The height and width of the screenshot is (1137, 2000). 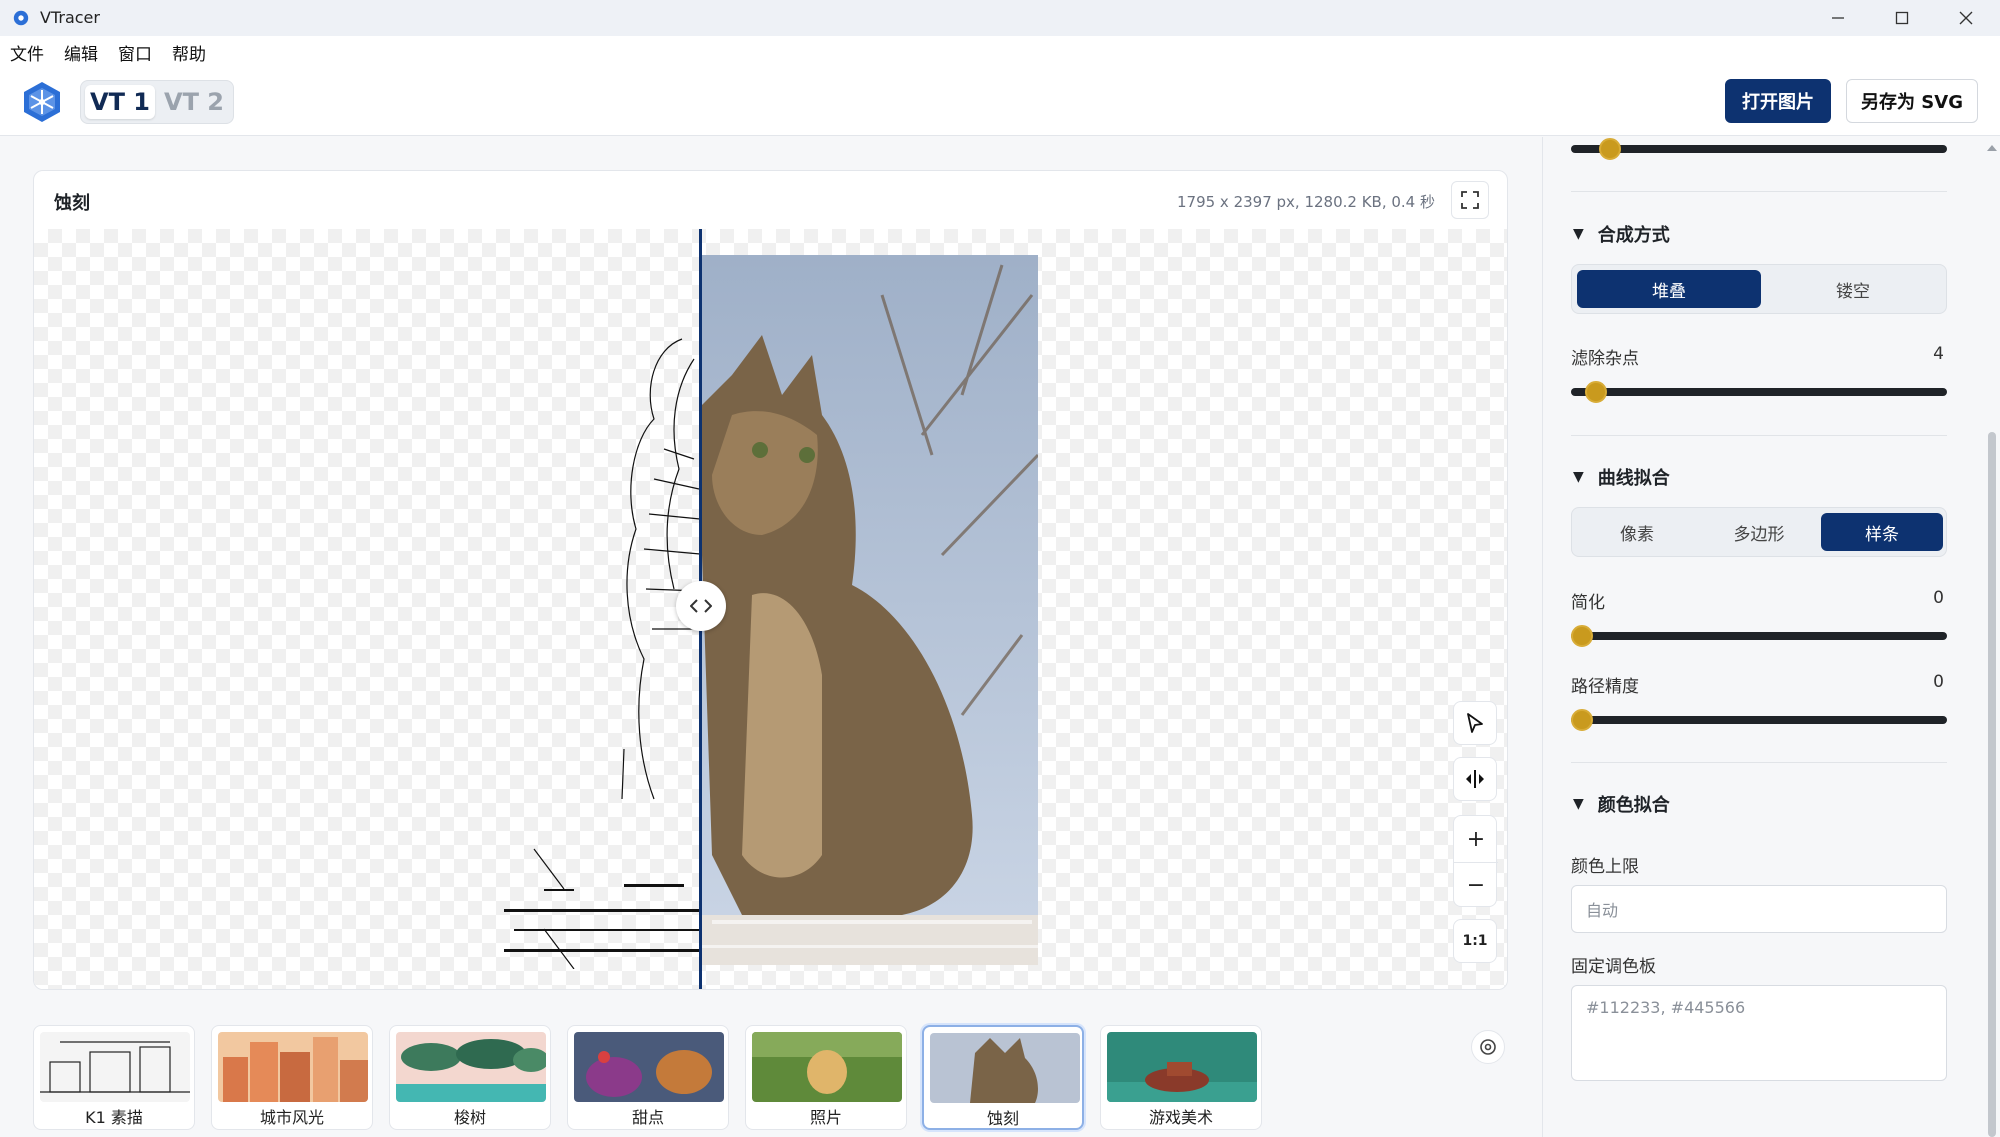 I want to click on minimize-icon, so click(x=1838, y=18).